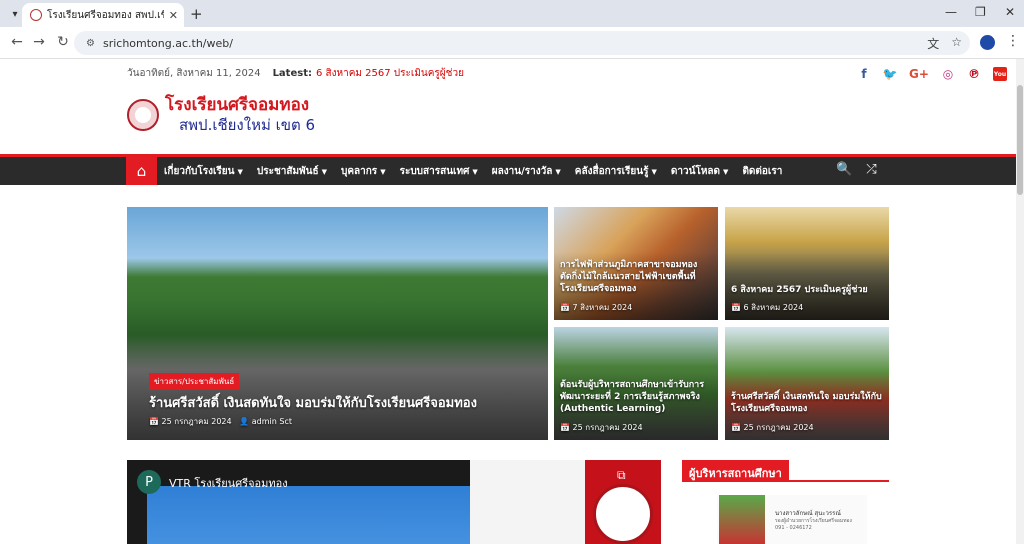  What do you see at coordinates (974, 74) in the screenshot?
I see `pinterest-icon: ℗` at bounding box center [974, 74].